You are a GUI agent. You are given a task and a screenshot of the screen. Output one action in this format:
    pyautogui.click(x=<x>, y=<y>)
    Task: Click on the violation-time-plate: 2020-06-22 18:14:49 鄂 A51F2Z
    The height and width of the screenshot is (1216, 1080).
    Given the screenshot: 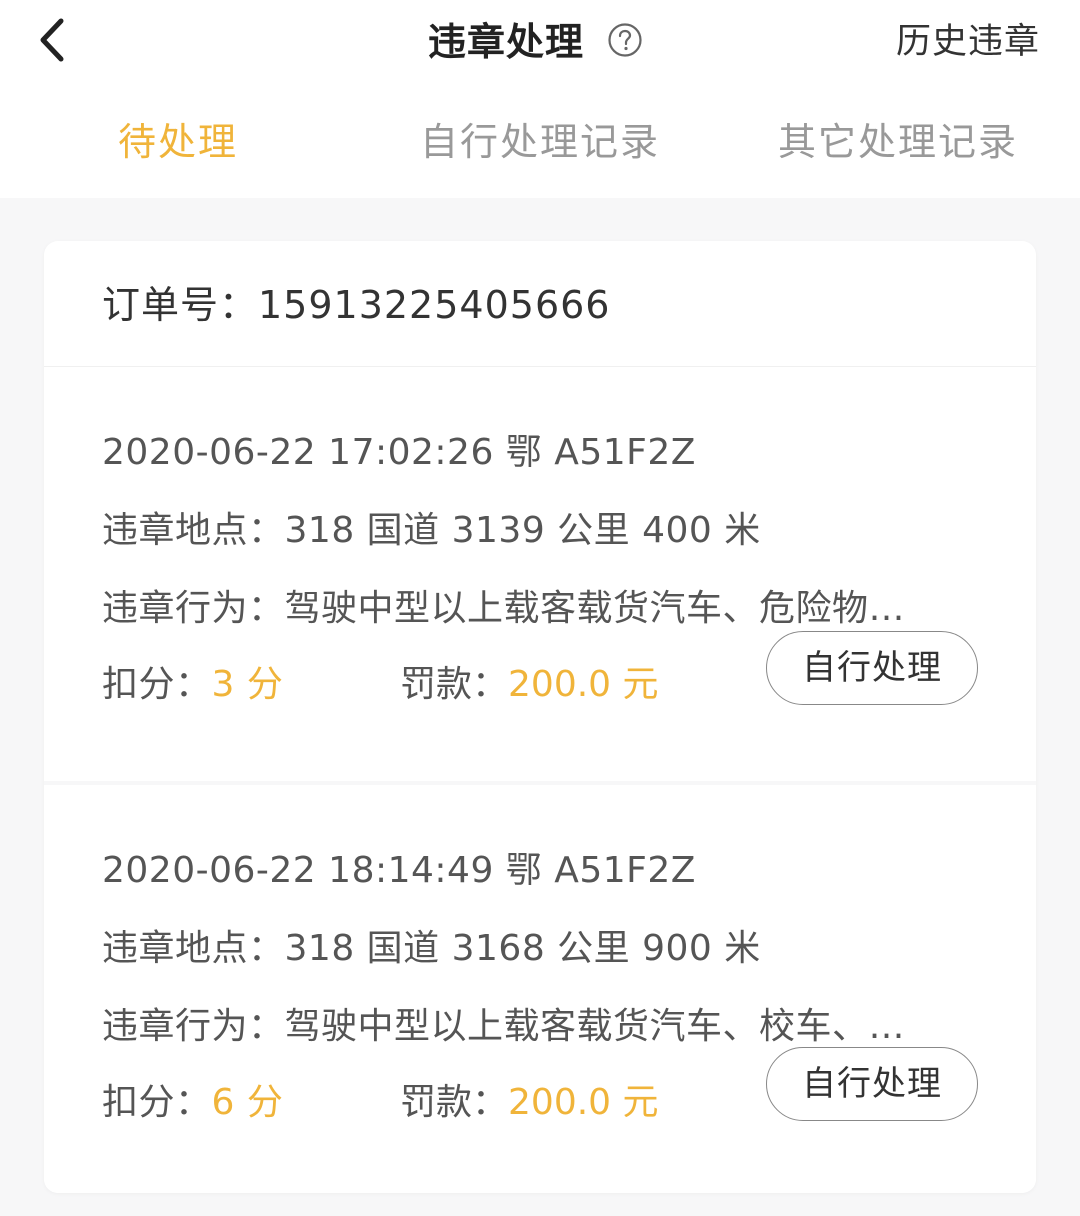 What is the action you would take?
    pyautogui.click(x=399, y=870)
    